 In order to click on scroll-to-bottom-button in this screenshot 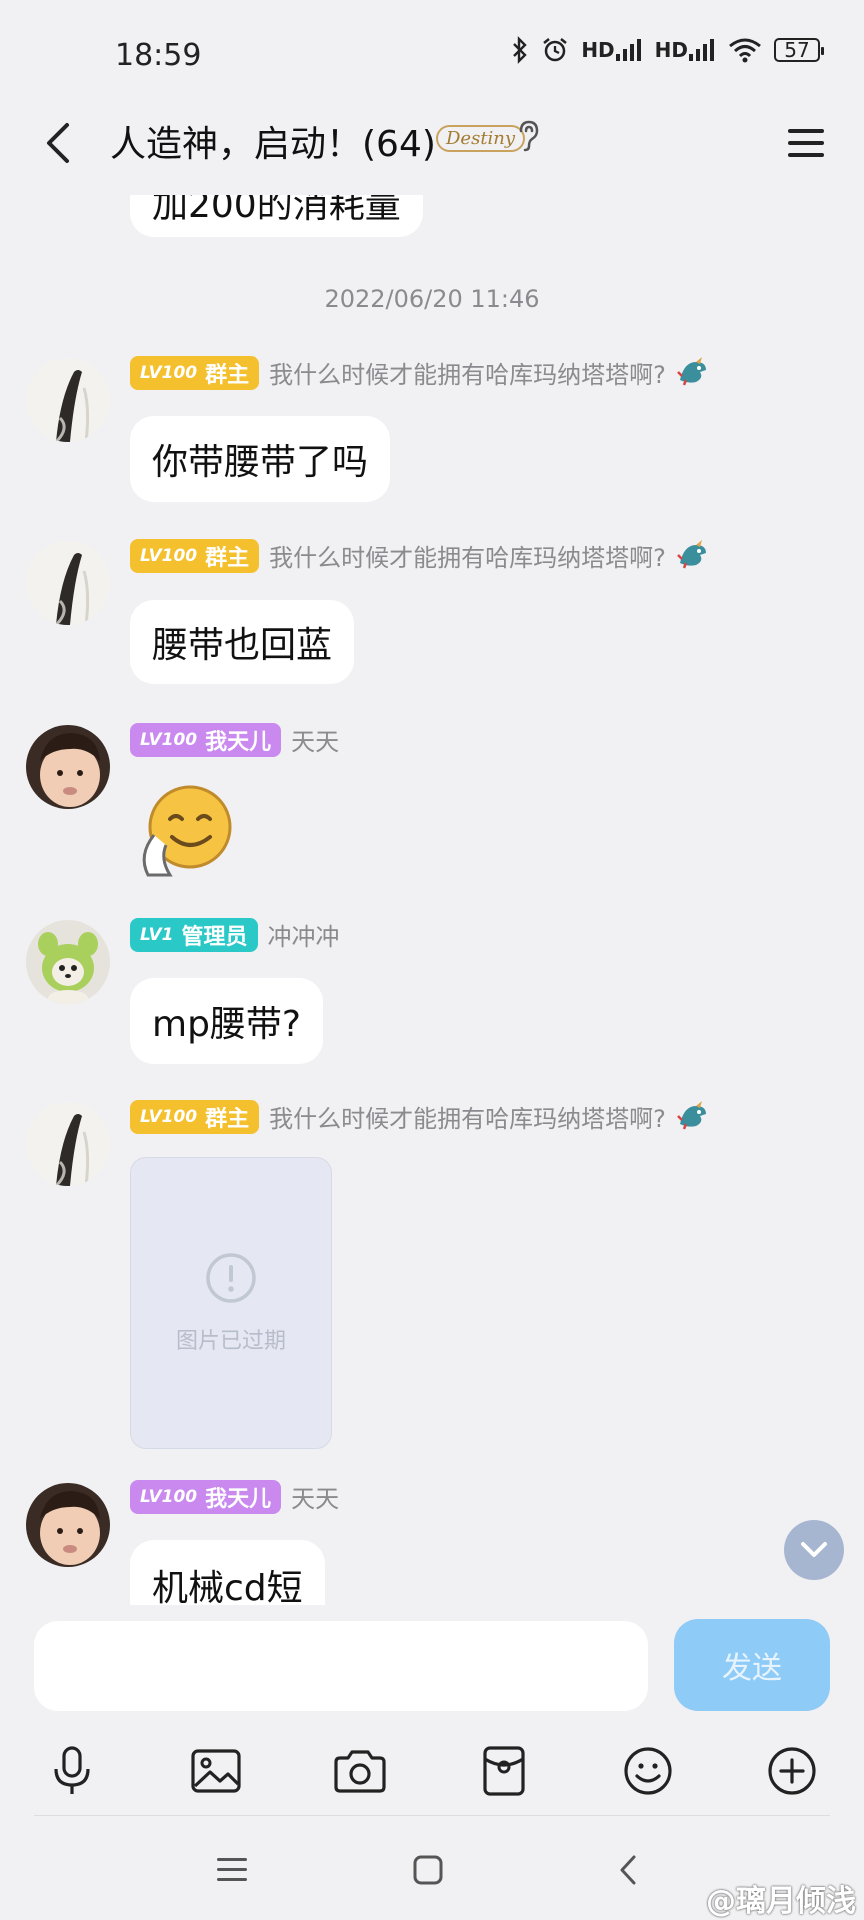, I will do `click(814, 1550)`.